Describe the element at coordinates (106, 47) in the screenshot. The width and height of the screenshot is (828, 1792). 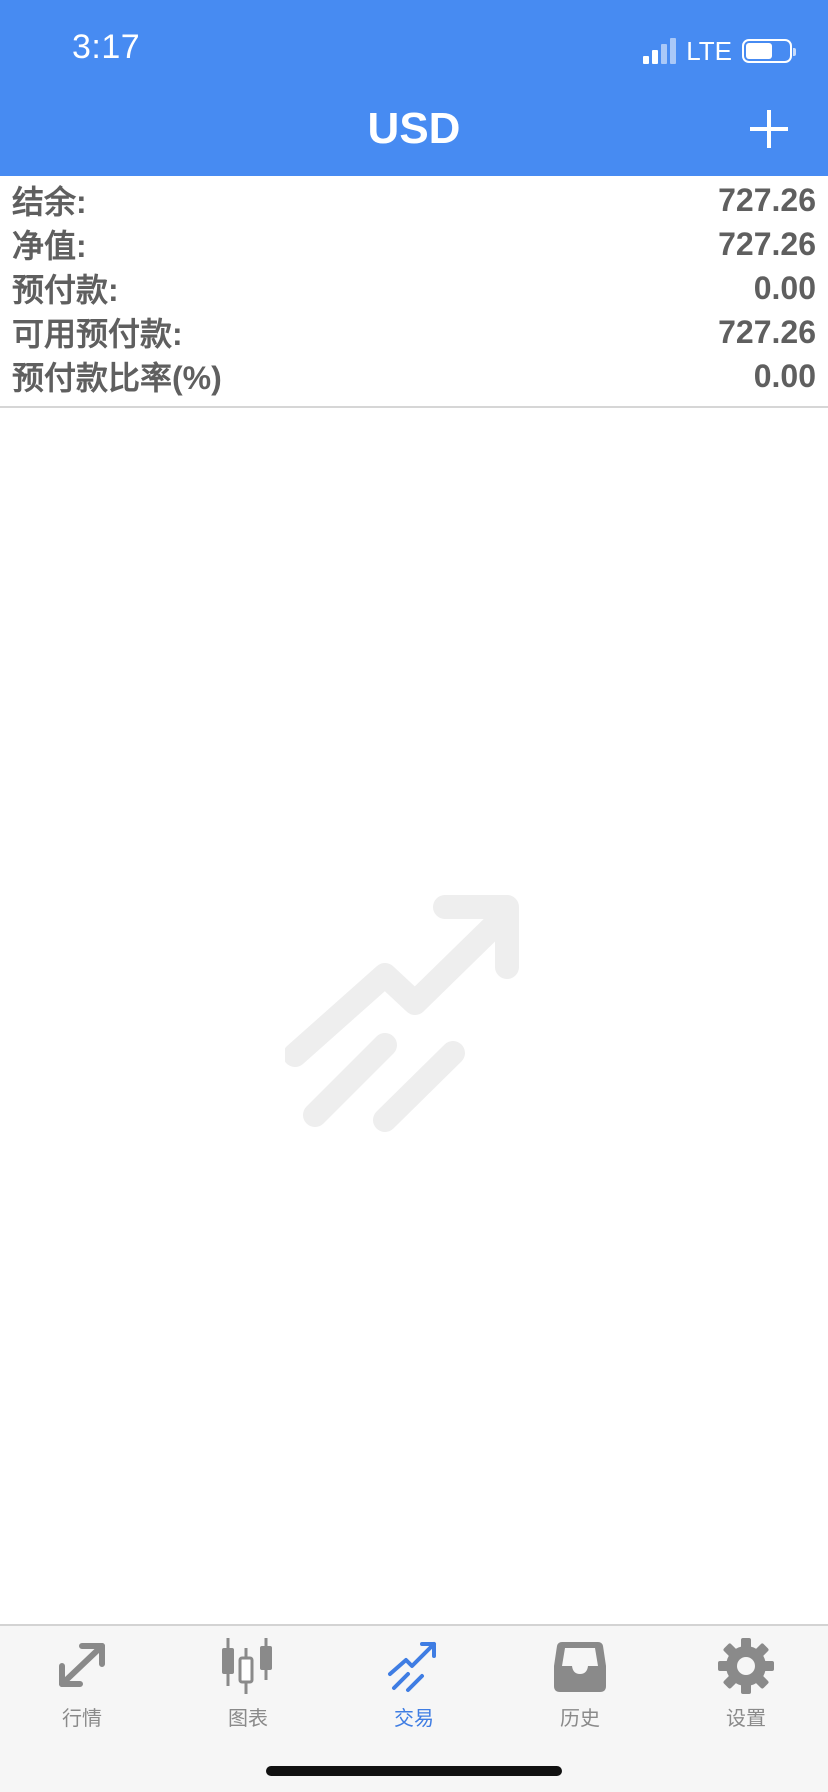
I see `status-time: 3:17` at that location.